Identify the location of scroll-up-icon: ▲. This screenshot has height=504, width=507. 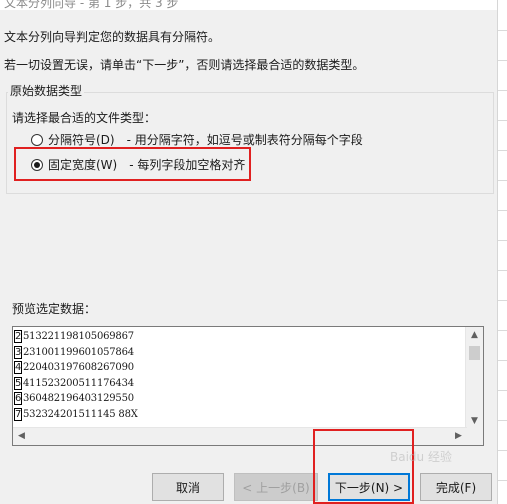
(474, 335).